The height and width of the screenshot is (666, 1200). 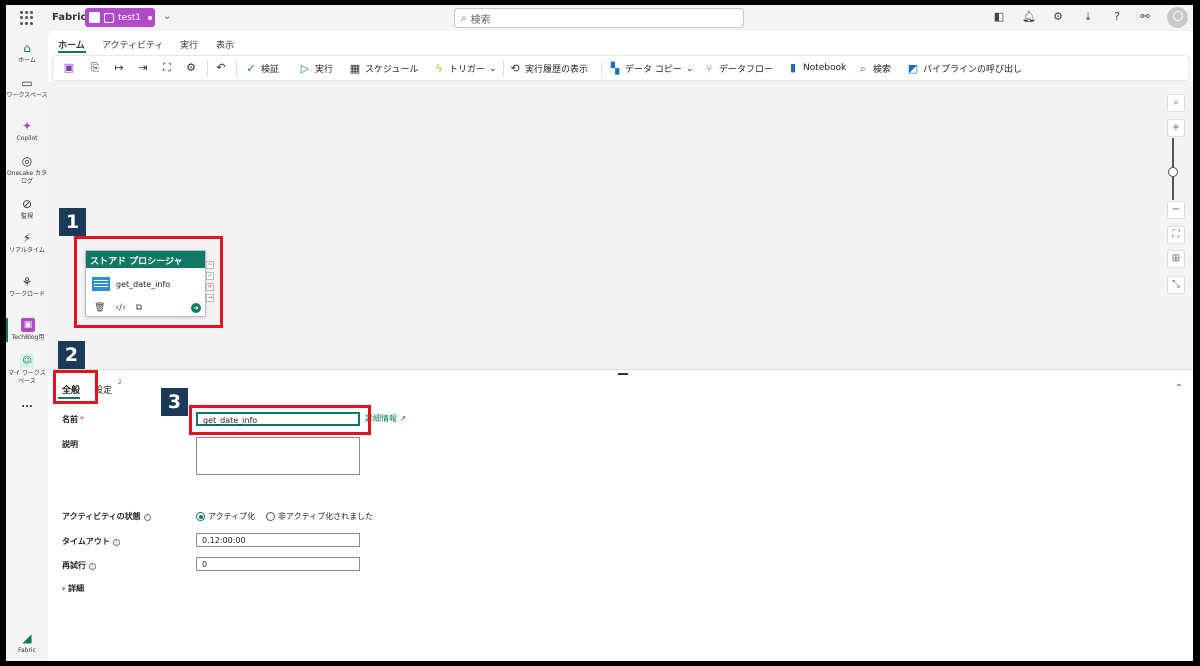 What do you see at coordinates (403, 418) in the screenshot?
I see `external-link-icon: ↗` at bounding box center [403, 418].